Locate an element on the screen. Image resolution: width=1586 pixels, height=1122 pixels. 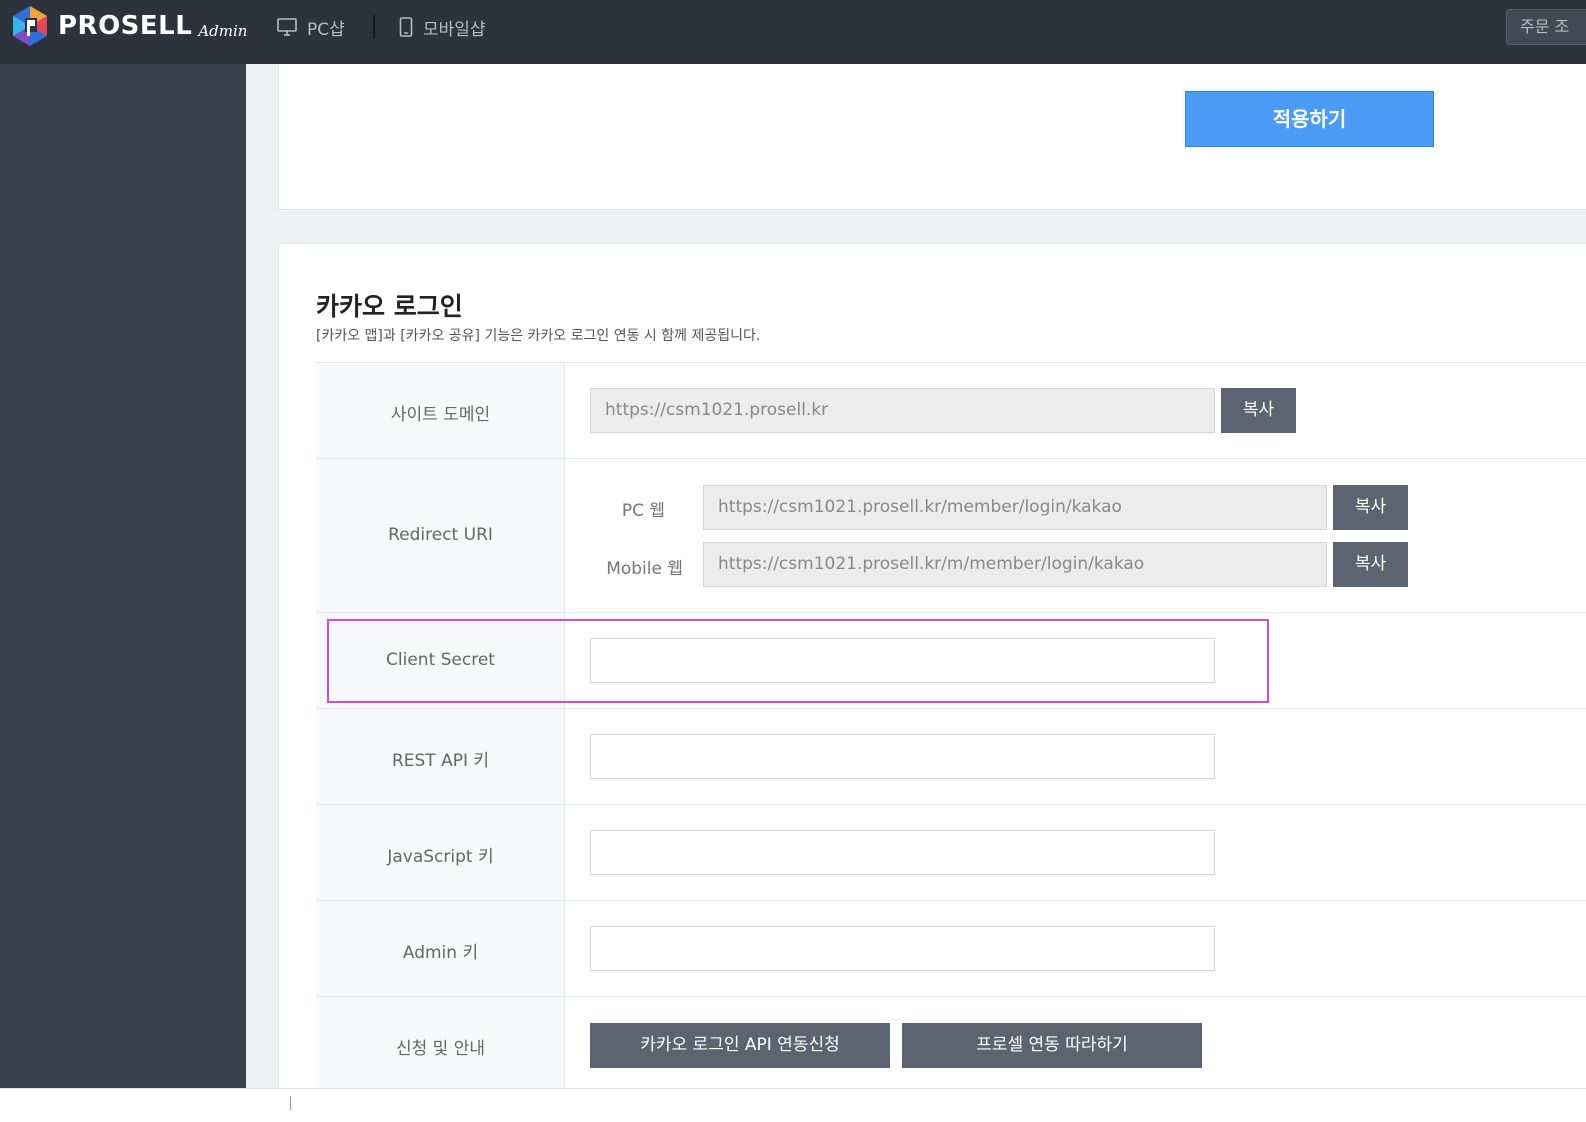
mobile-icon is located at coordinates (406, 27).